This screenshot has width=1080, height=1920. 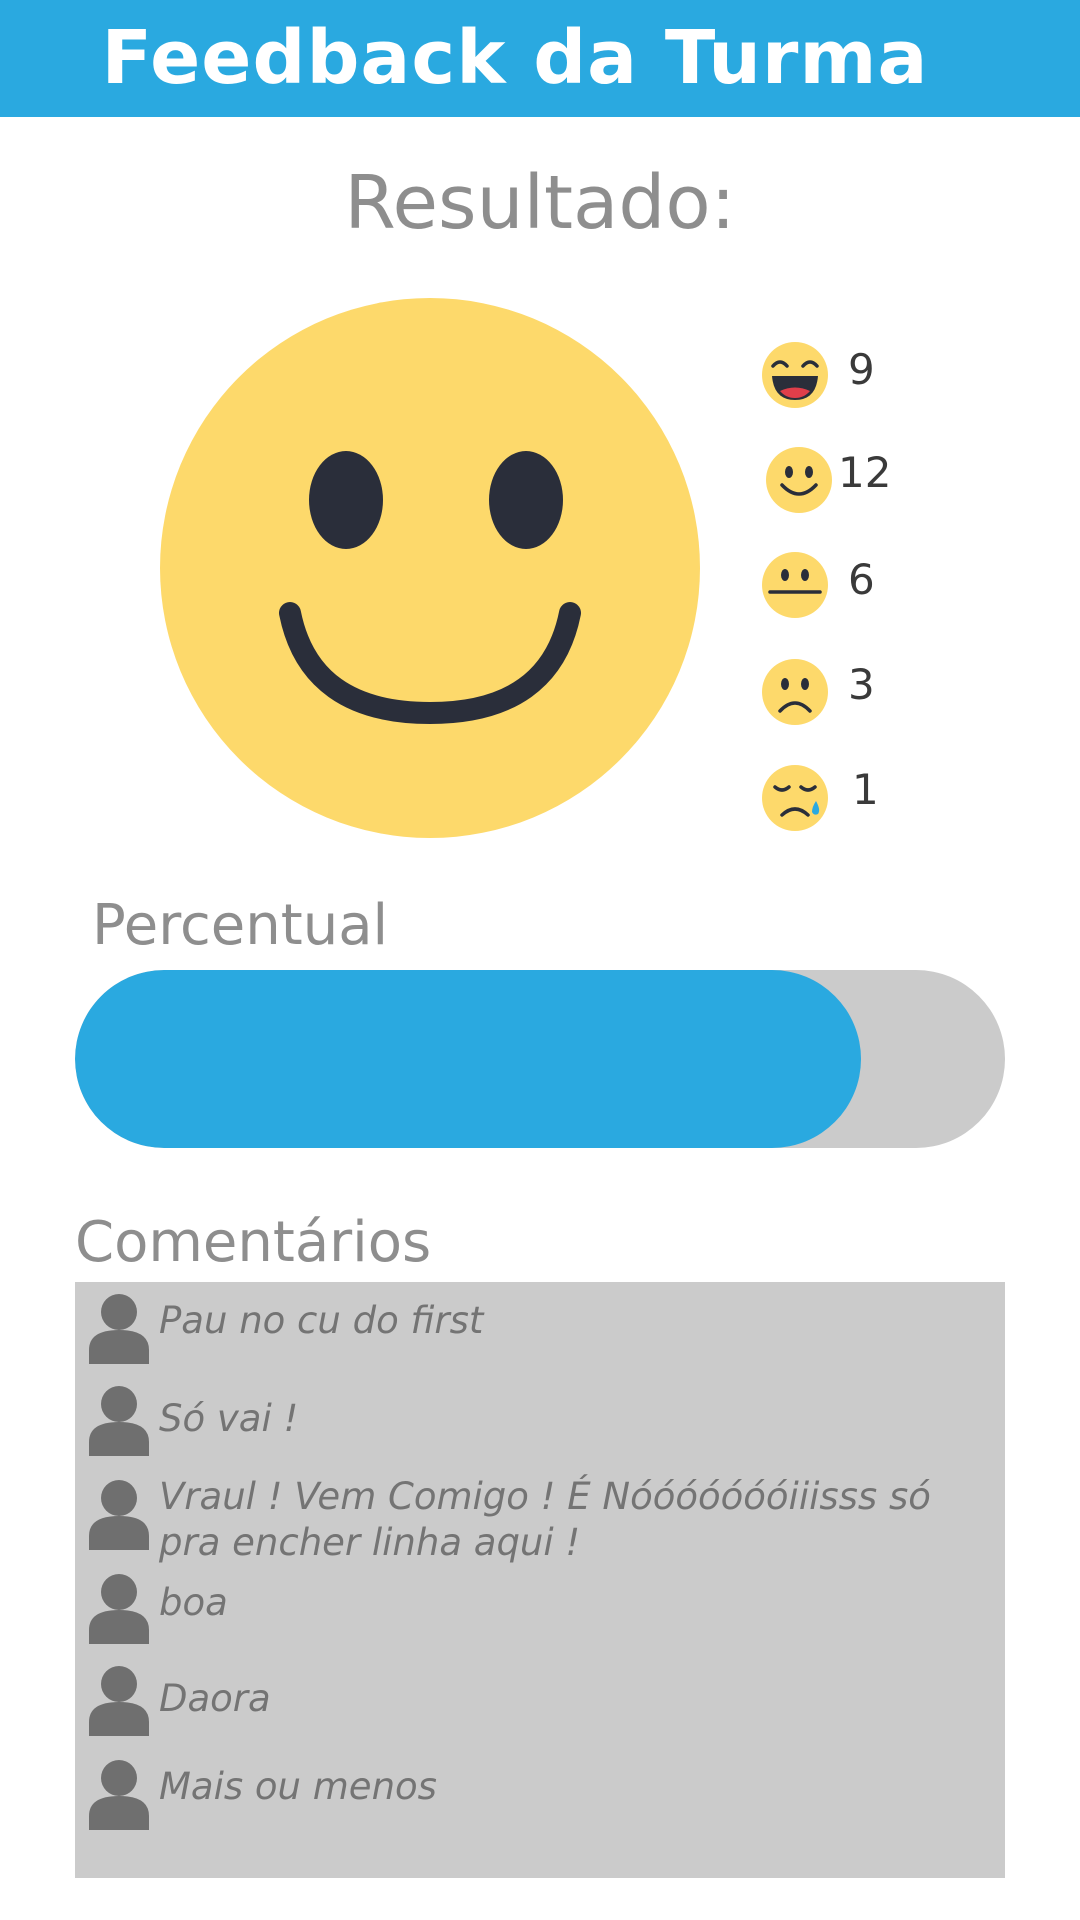 I want to click on app-title: Feedback da Turma, so click(x=515, y=58).